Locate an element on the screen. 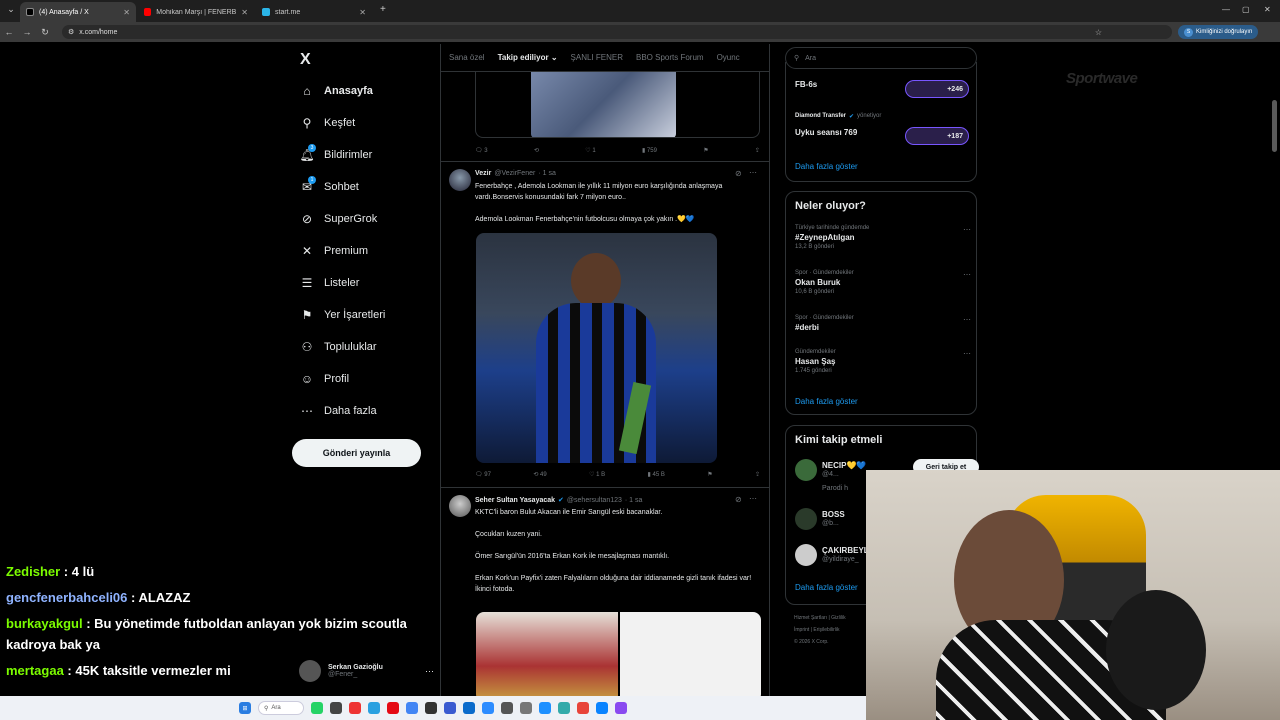 The width and height of the screenshot is (1280, 720). verify-identity-button: S Kimliğinizi doğrulayın is located at coordinates (1218, 32).